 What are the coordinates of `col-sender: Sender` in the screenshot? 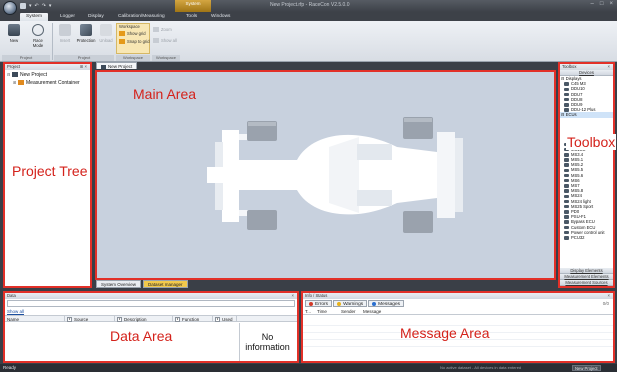 It's located at (350, 311).